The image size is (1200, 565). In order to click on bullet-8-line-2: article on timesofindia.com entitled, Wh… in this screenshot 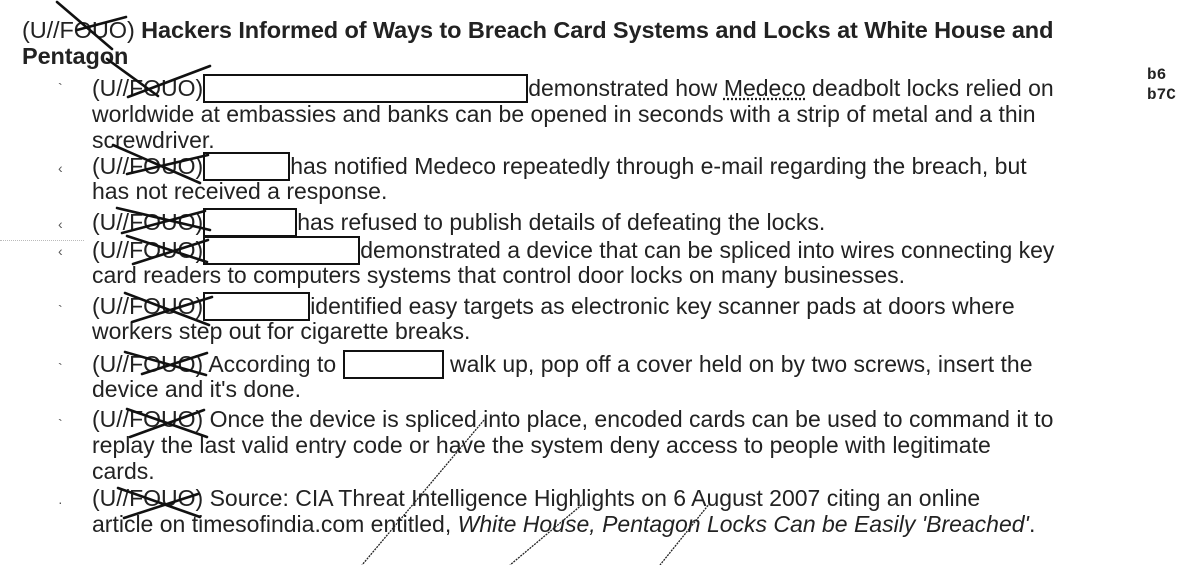, I will do `click(564, 524)`.